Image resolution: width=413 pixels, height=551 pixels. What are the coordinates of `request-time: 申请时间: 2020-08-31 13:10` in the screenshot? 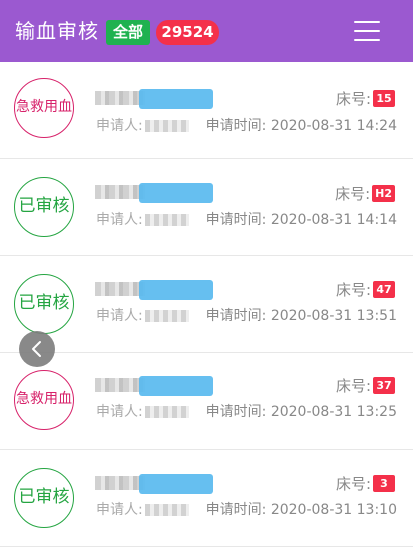 It's located at (301, 510).